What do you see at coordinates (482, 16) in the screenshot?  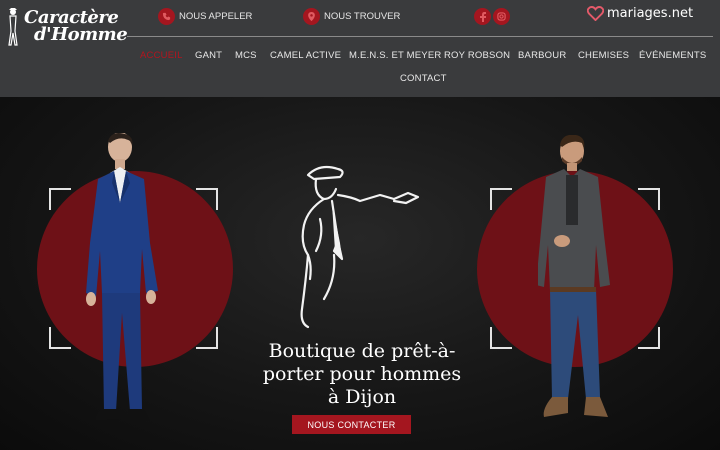 I see `facebook-icon` at bounding box center [482, 16].